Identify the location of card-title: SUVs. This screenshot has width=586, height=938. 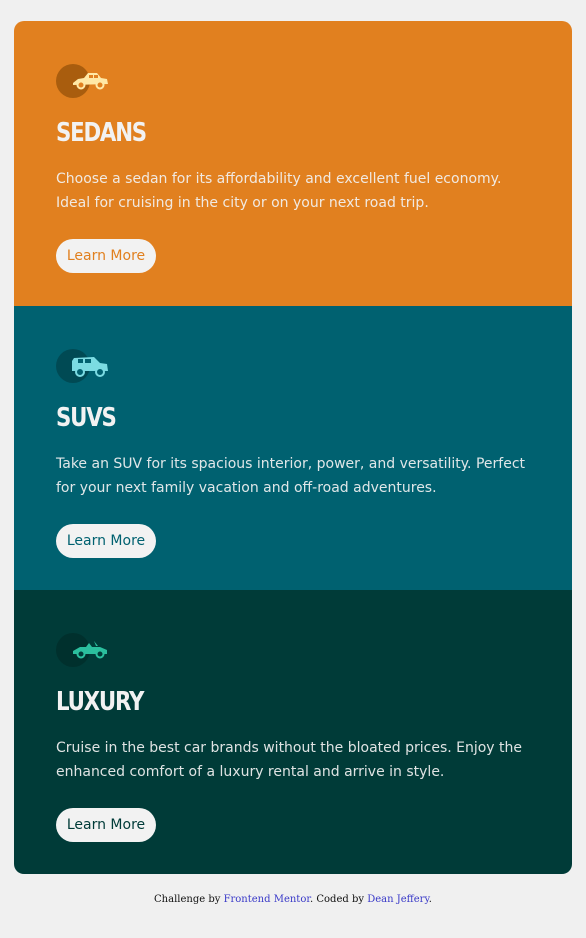
(86, 418).